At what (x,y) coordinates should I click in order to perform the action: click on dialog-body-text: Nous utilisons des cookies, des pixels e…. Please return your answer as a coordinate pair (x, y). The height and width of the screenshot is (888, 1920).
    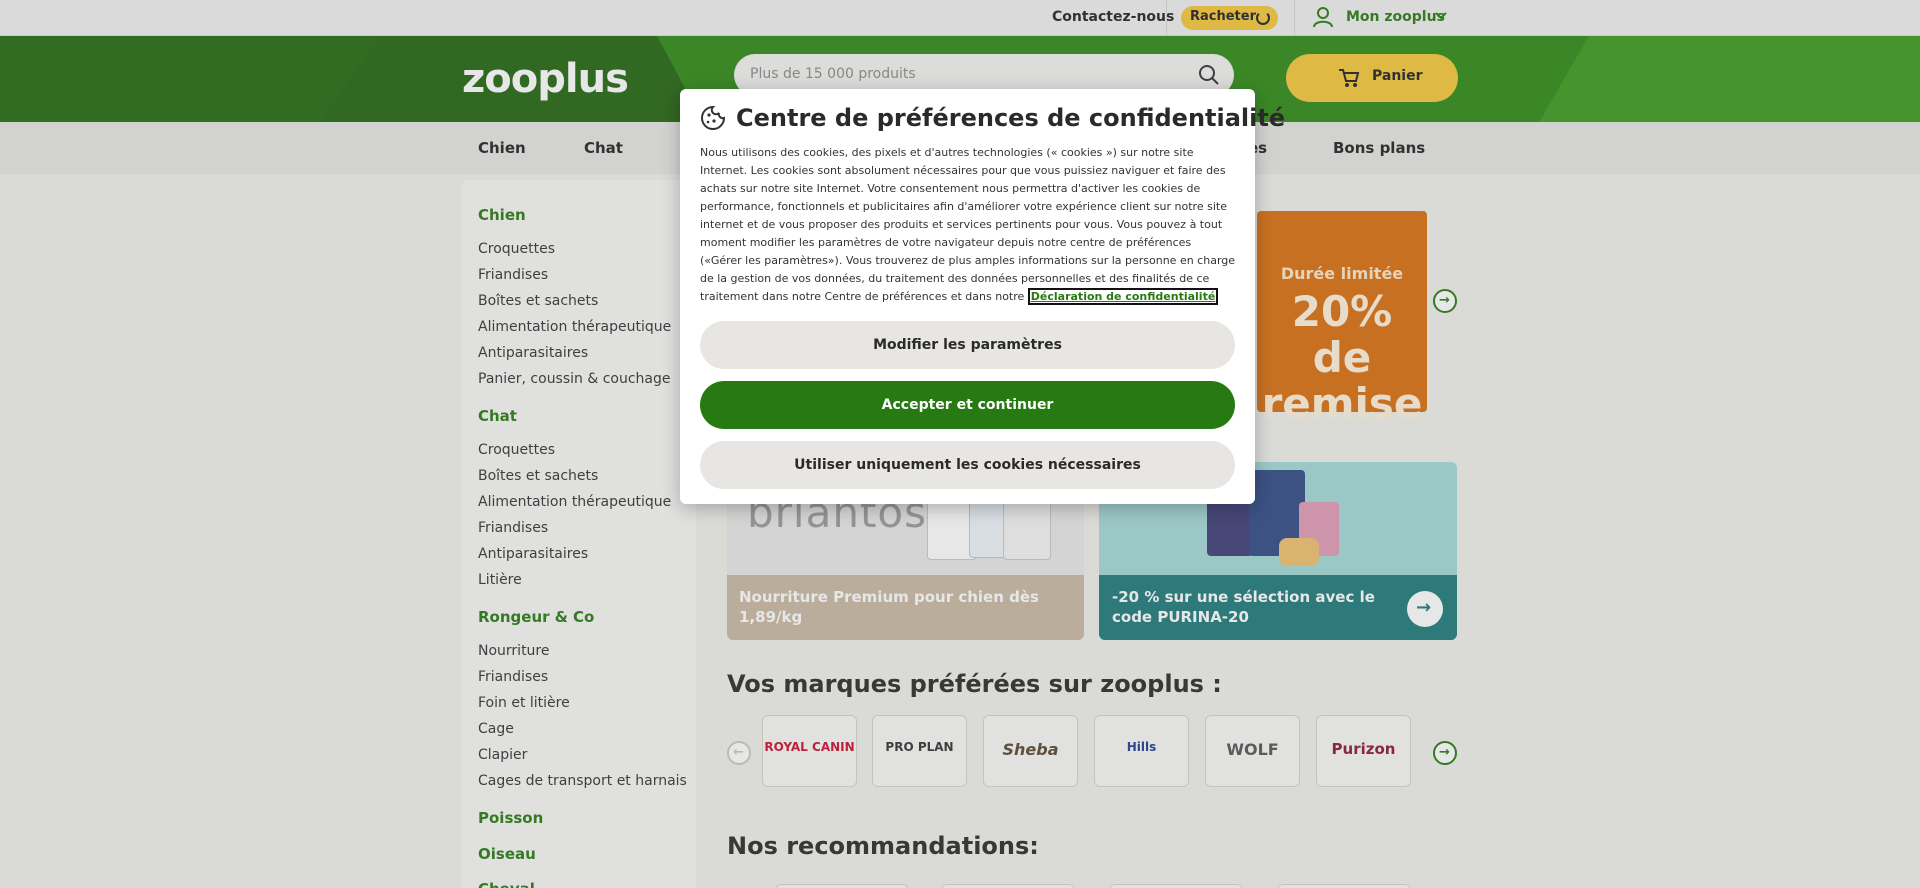
    Looking at the image, I should click on (968, 224).